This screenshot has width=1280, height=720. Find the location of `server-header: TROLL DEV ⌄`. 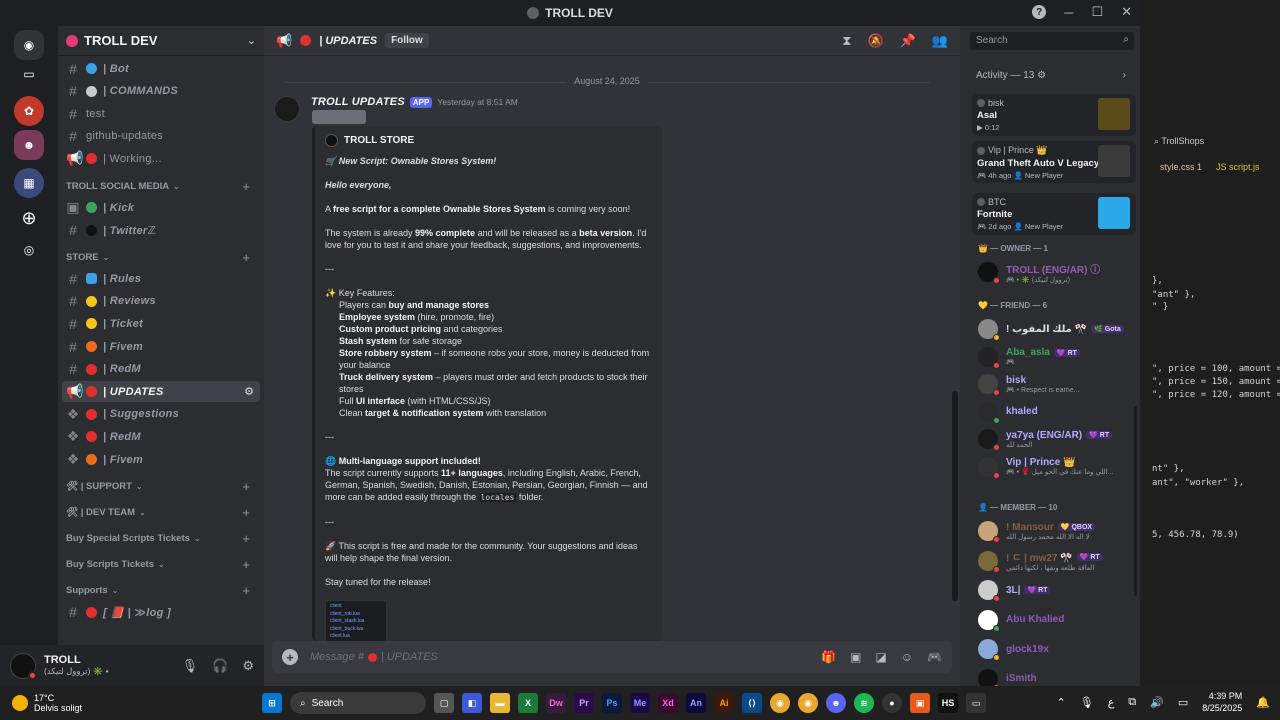

server-header: TROLL DEV ⌄ is located at coordinates (161, 41).